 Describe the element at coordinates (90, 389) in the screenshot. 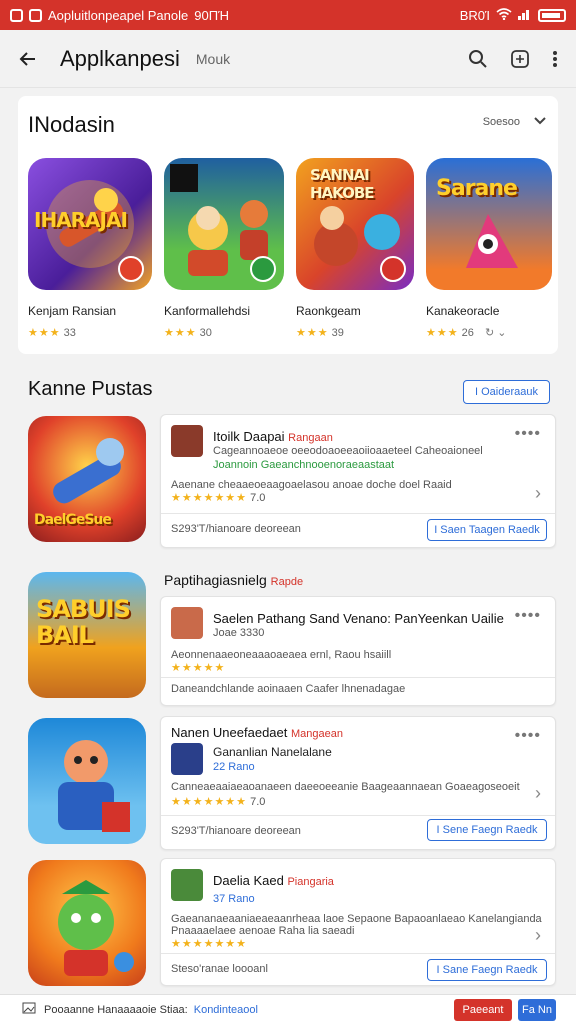

I see `section-title: Kanne Pustas` at that location.